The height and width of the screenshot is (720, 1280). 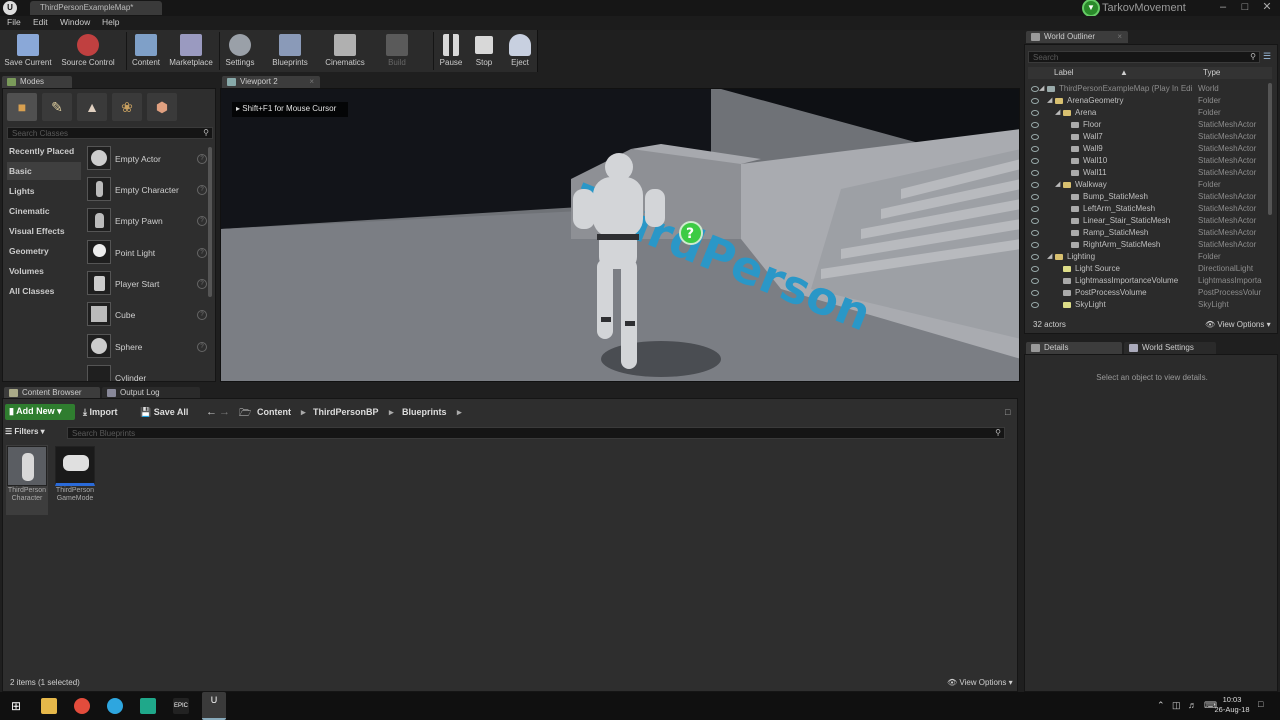 What do you see at coordinates (346, 412) in the screenshot?
I see `breadcrumb-thirdpersonbp: ThirdPersonBP` at bounding box center [346, 412].